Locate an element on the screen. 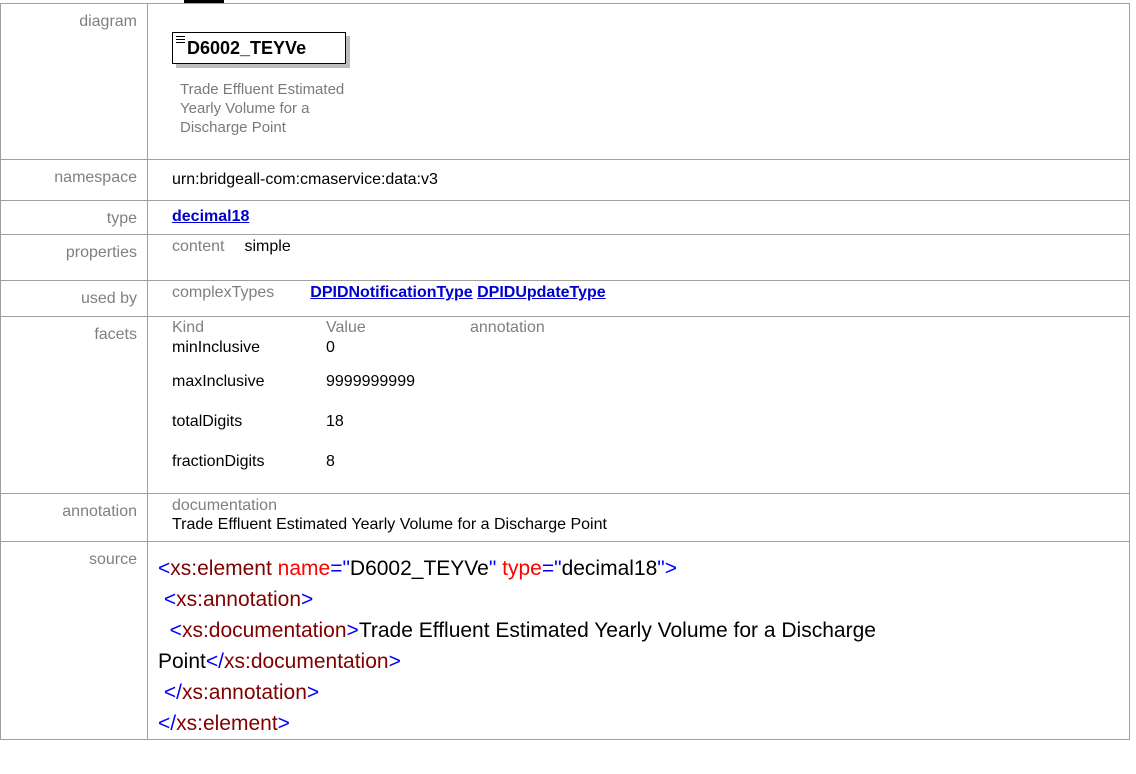  property-key: content is located at coordinates (198, 246).